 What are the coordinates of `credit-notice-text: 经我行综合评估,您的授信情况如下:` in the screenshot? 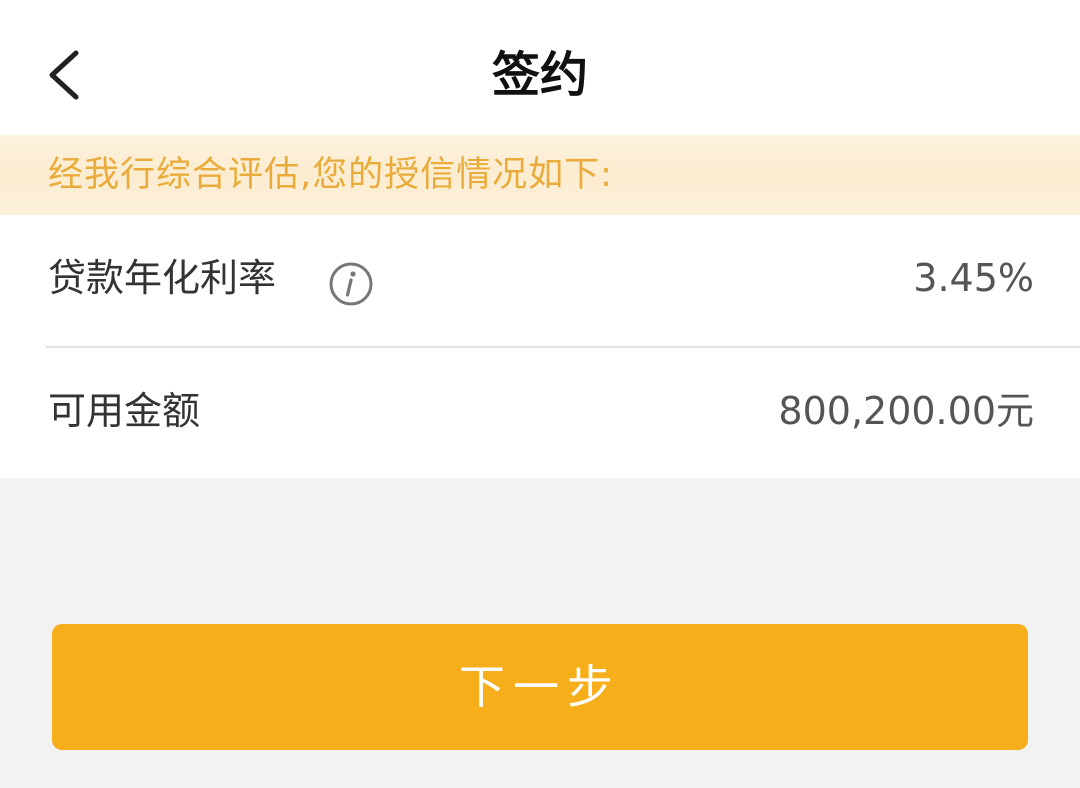 It's located at (330, 175).